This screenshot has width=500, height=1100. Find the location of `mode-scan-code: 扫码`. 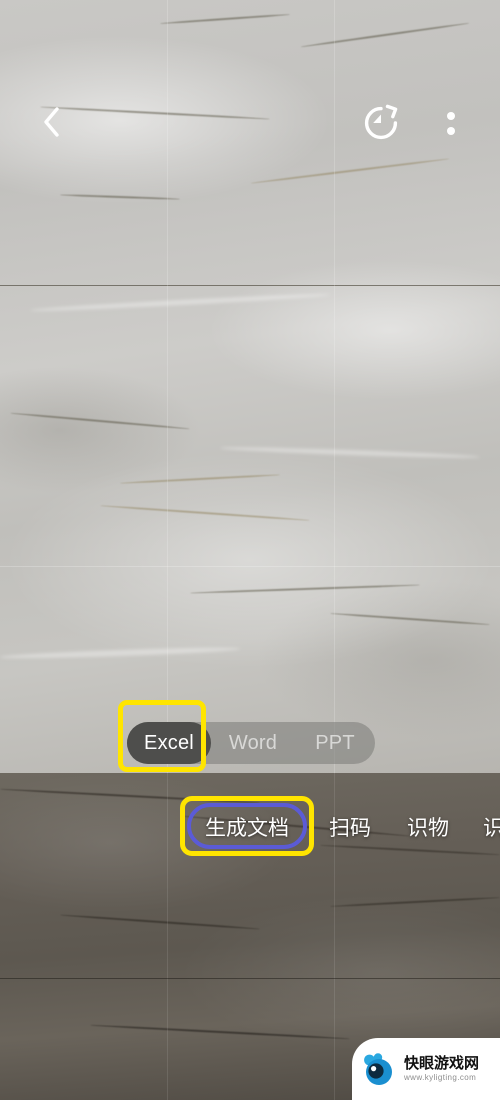

mode-scan-code: 扫码 is located at coordinates (350, 827).